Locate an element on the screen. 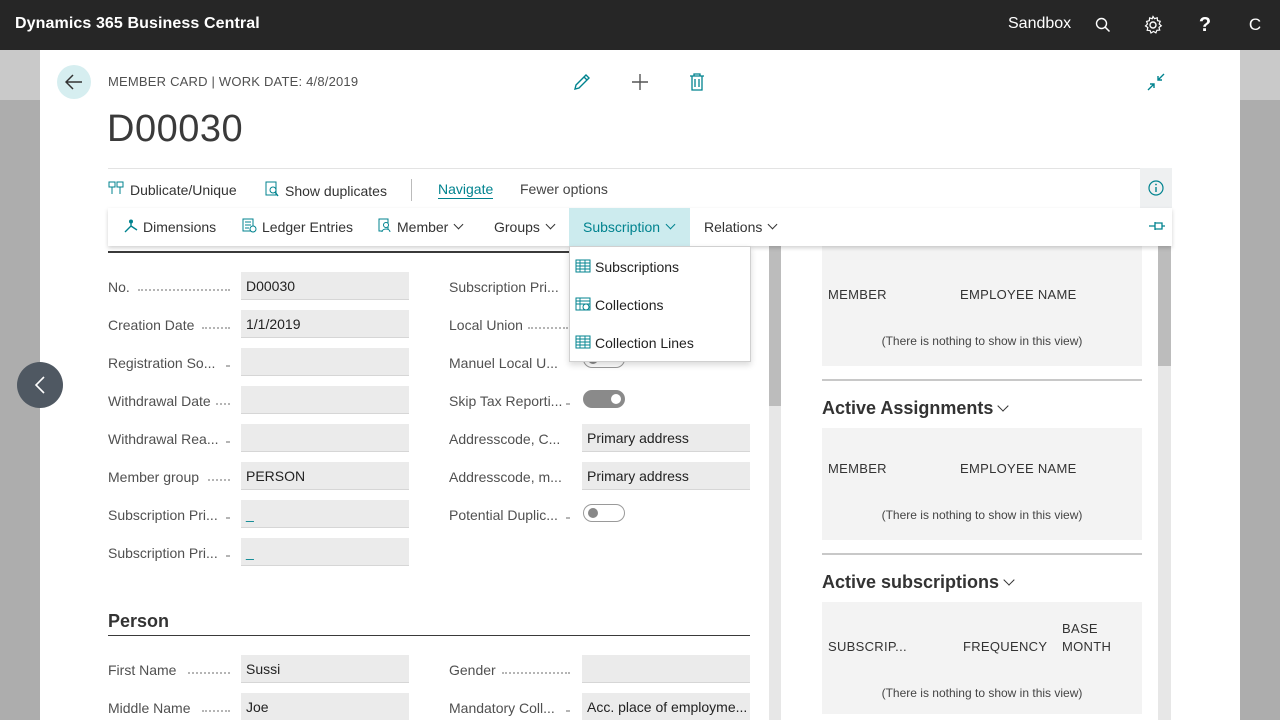  person-section-title: Person is located at coordinates (138, 621).